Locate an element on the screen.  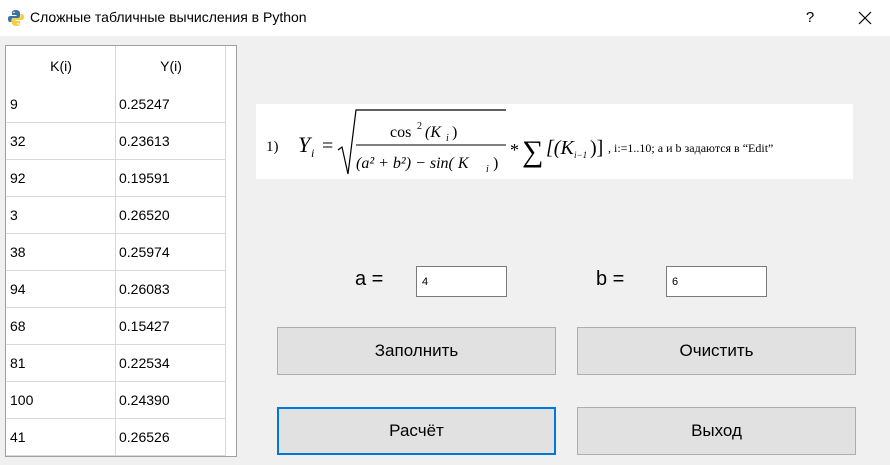
python-icon is located at coordinates (16, 18).